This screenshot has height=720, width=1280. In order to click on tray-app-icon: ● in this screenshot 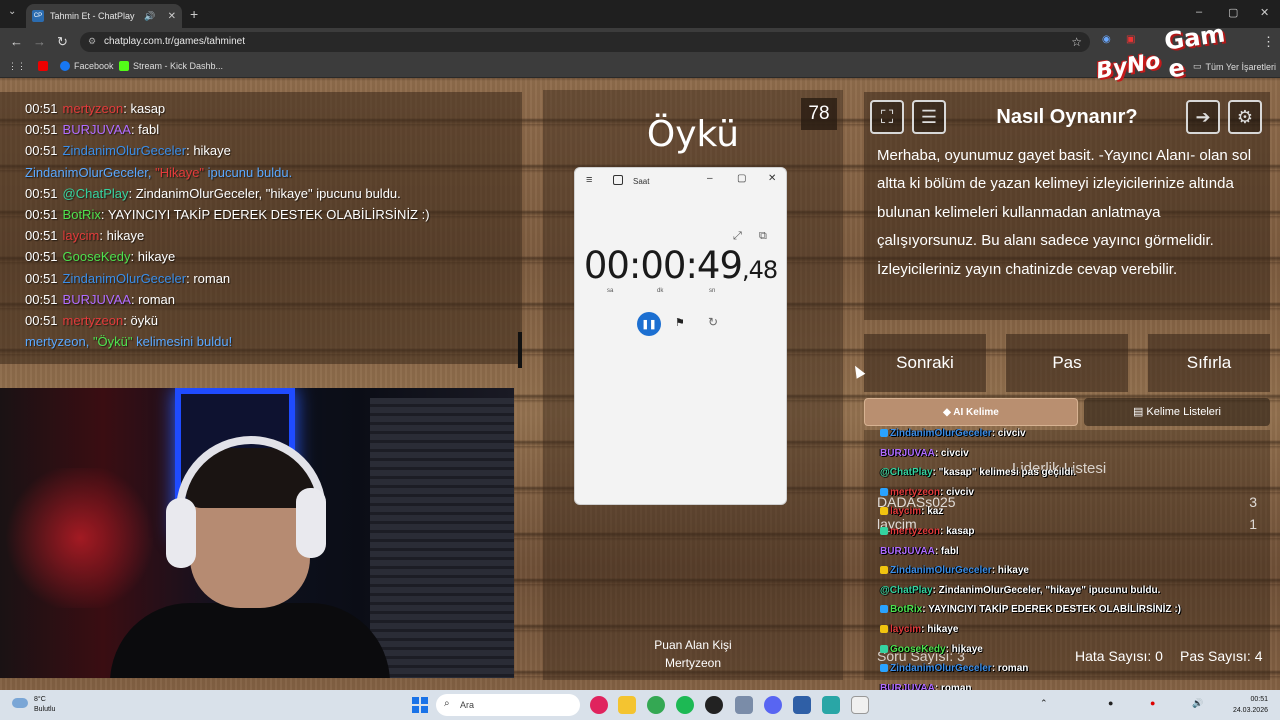, I will do `click(1152, 703)`.